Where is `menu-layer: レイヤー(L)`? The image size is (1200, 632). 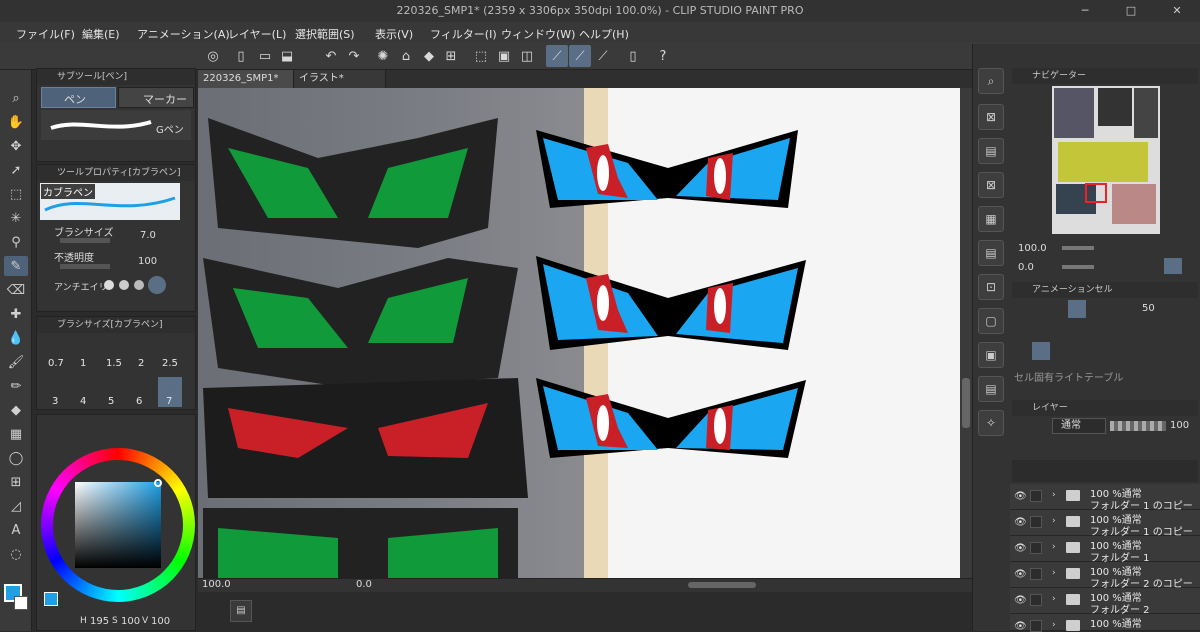
menu-layer: レイヤー(L) is located at coordinates (257, 34).